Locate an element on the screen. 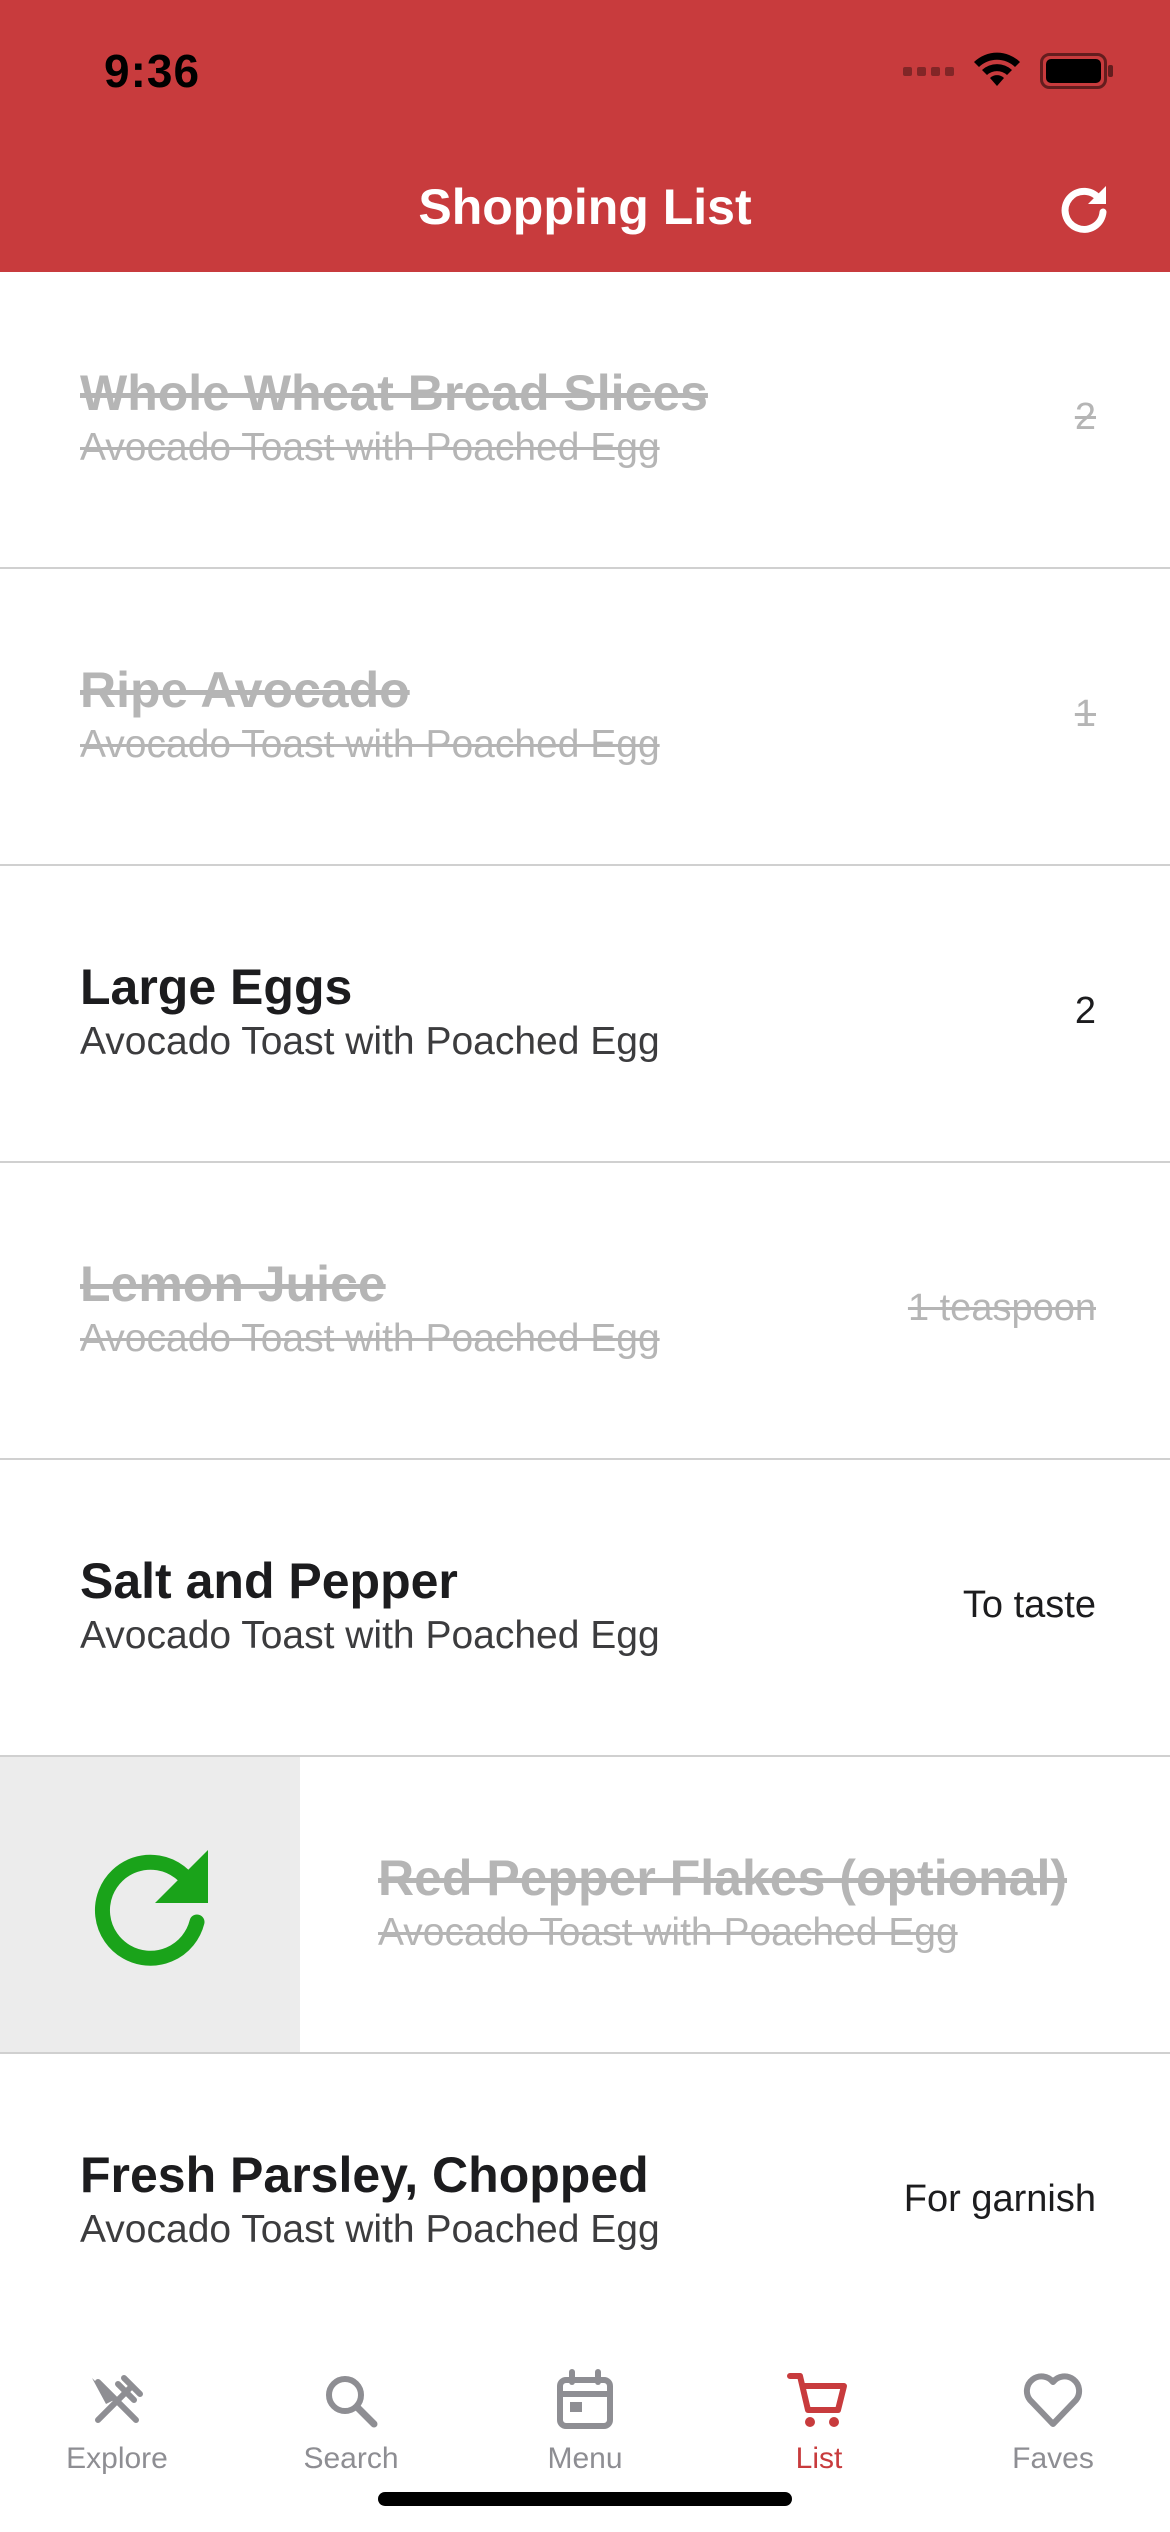 The height and width of the screenshot is (2532, 1170). item-quantity: 1 teaspoon is located at coordinates (1001, 1308).